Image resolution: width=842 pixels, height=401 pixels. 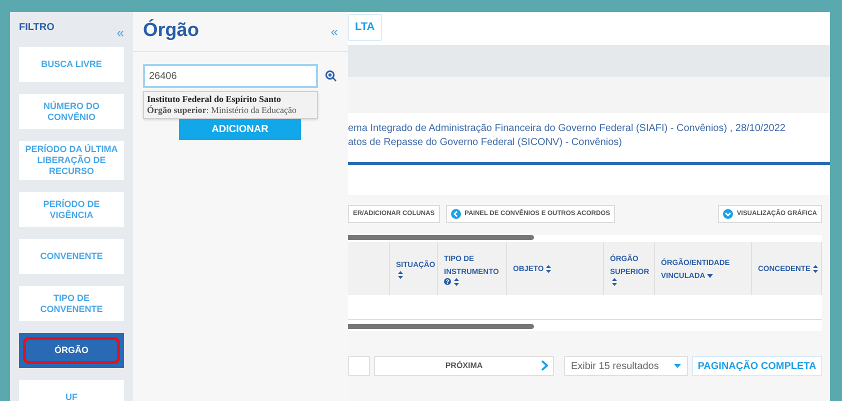 I want to click on autocomplete-suggestion: Instituto Federal do Espírito Santo Órgão superior: Ministério da Educação, so click(x=230, y=105).